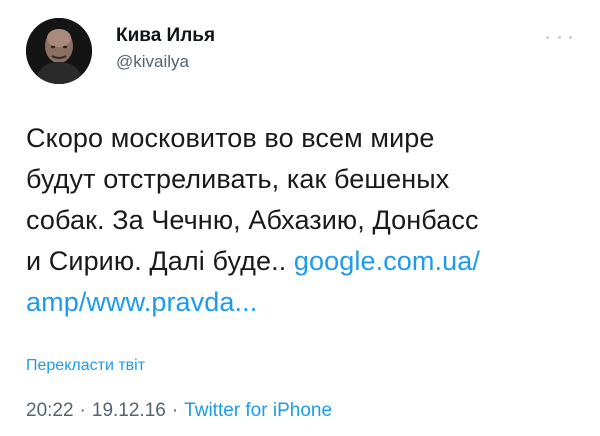  I want to click on more-horizontal-icon, so click(559, 37).